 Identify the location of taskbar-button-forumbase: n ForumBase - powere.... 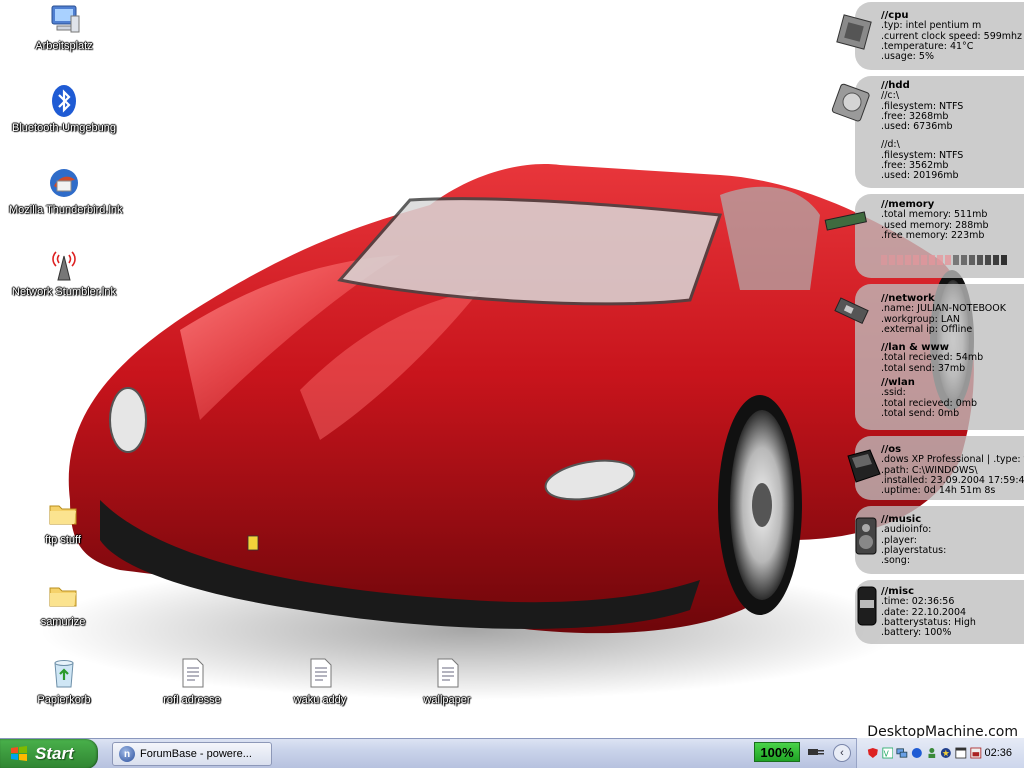
(192, 754).